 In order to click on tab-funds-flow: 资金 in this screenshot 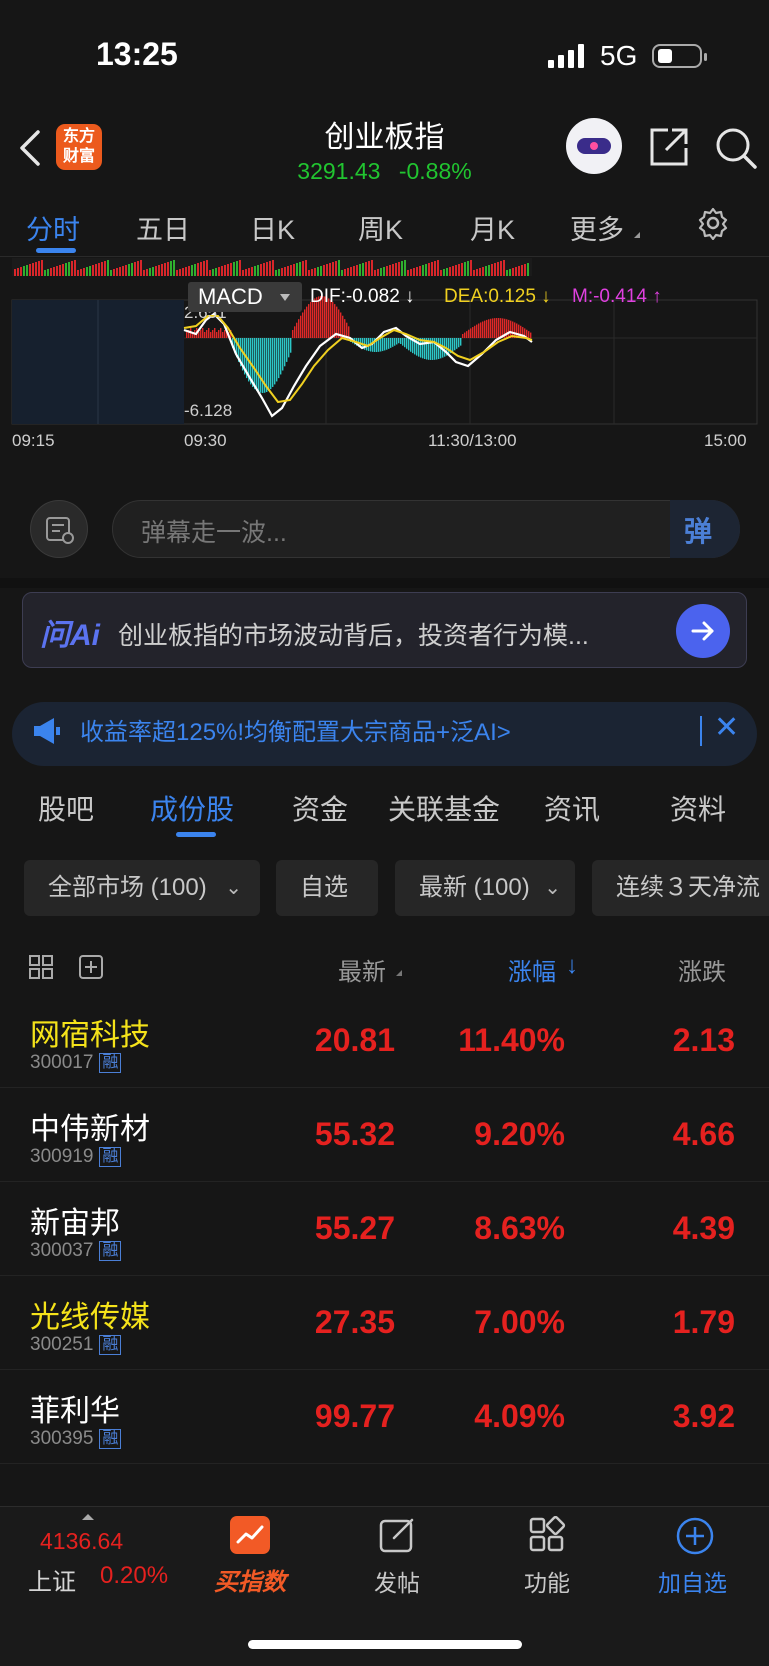, I will do `click(320, 808)`.